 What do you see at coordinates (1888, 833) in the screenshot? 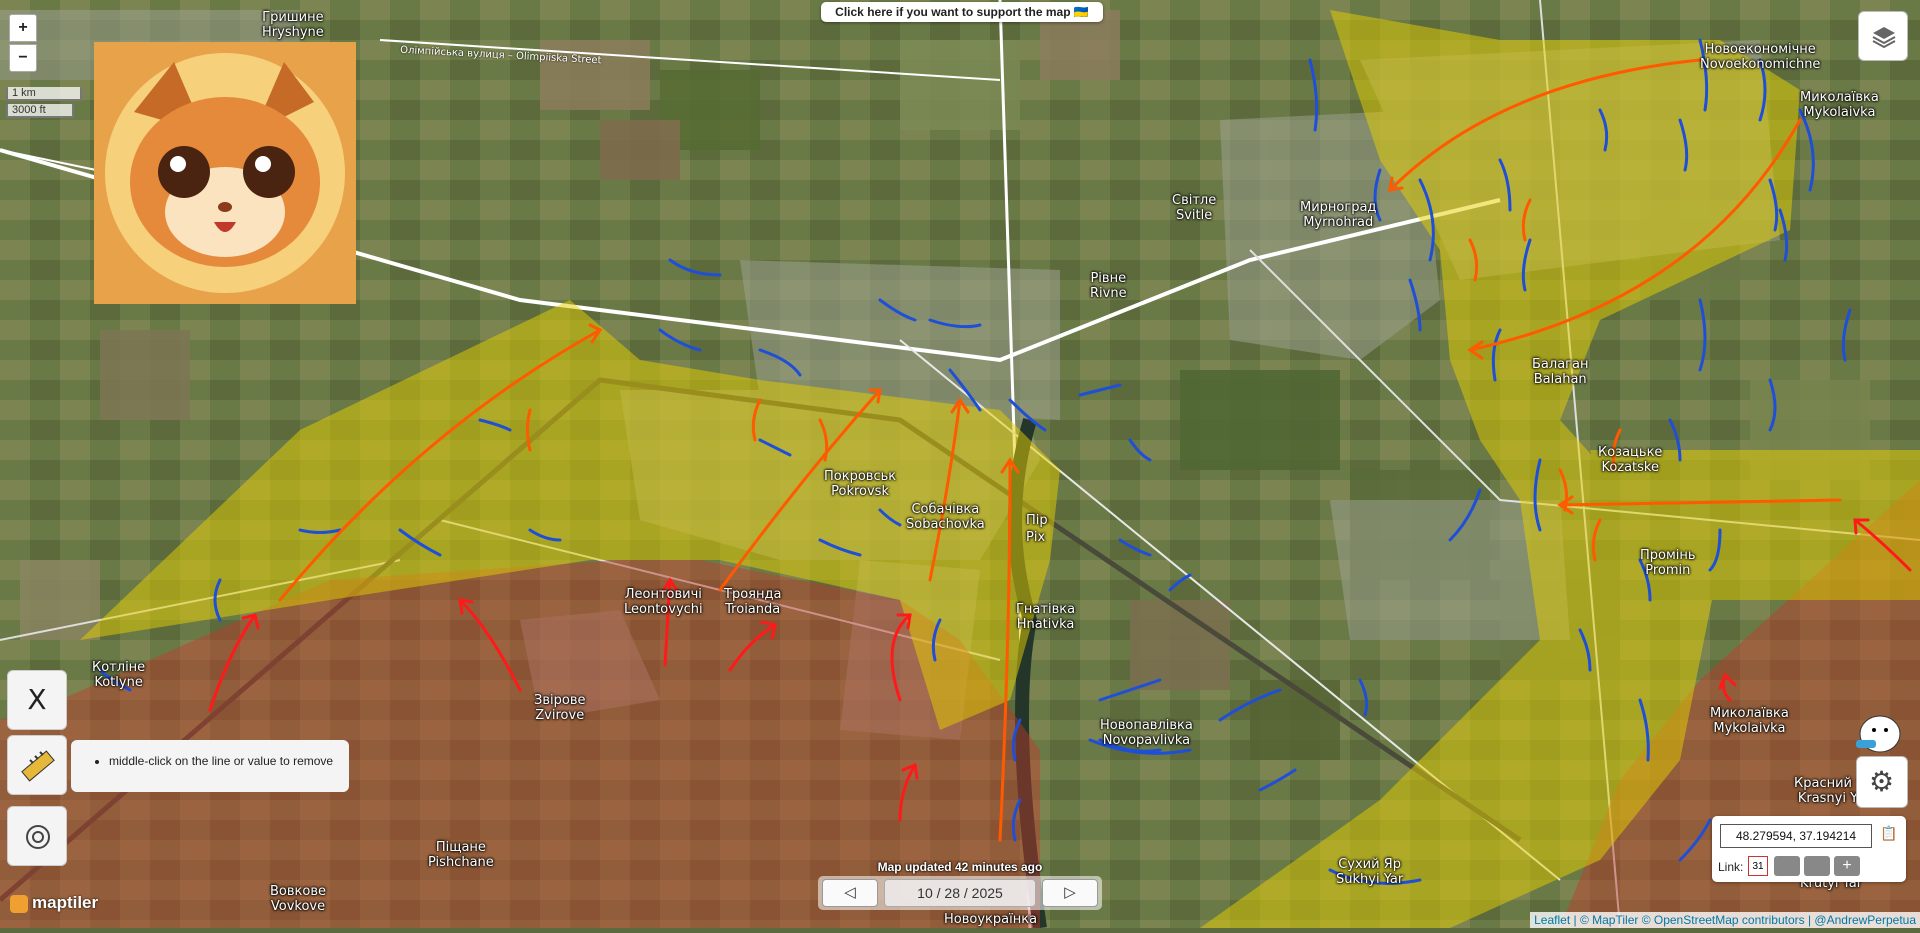
I see `clipboard-icon: 📋` at bounding box center [1888, 833].